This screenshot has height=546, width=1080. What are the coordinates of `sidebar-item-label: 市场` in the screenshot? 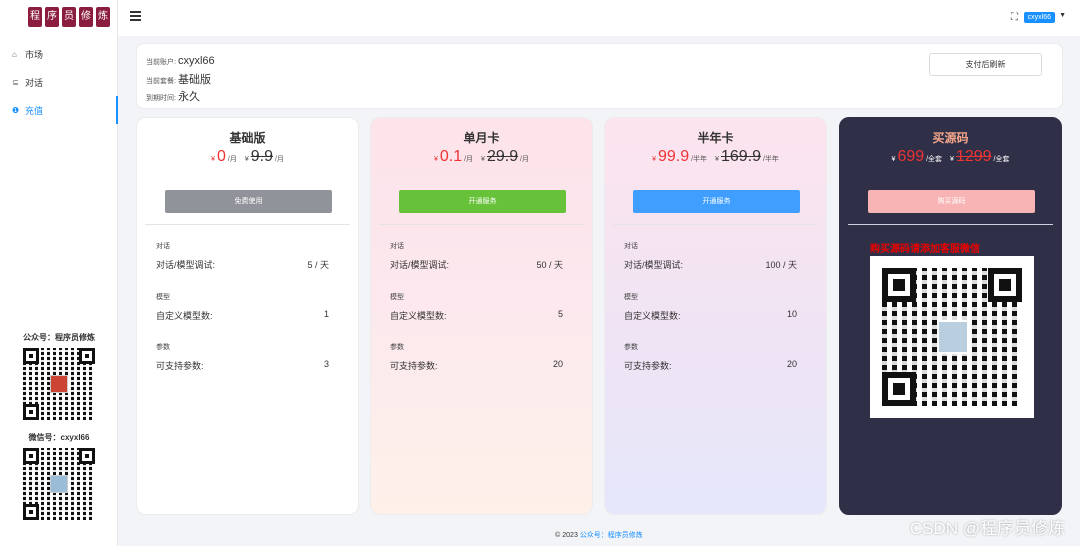 It's located at (34, 54).